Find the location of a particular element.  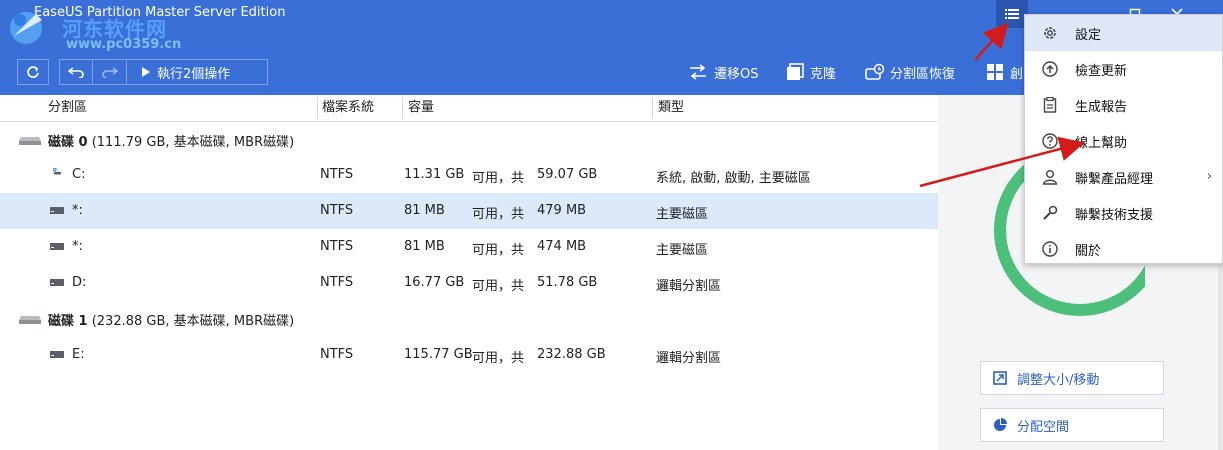

arrow-to-online-help is located at coordinates (1002, 162).